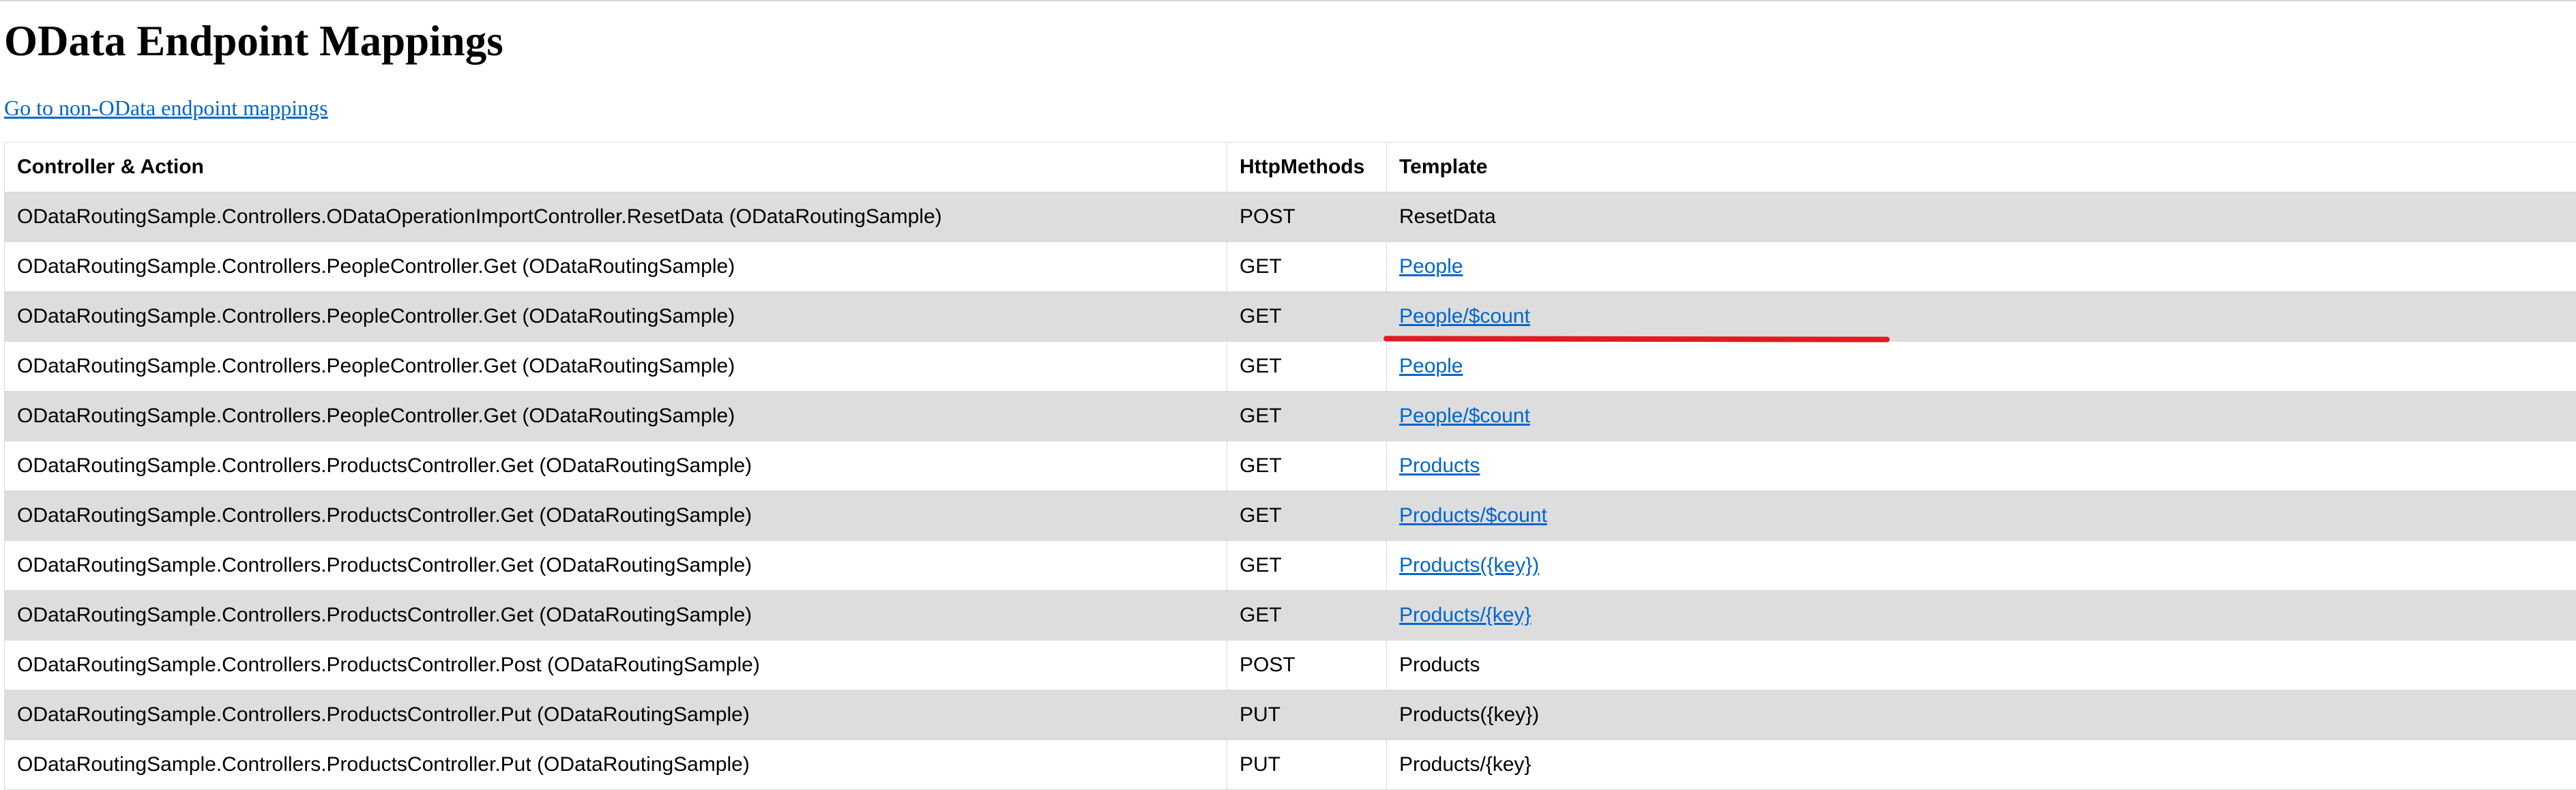 This screenshot has width=2576, height=790. What do you see at coordinates (1473, 515) in the screenshot?
I see `template-link: Products/$count` at bounding box center [1473, 515].